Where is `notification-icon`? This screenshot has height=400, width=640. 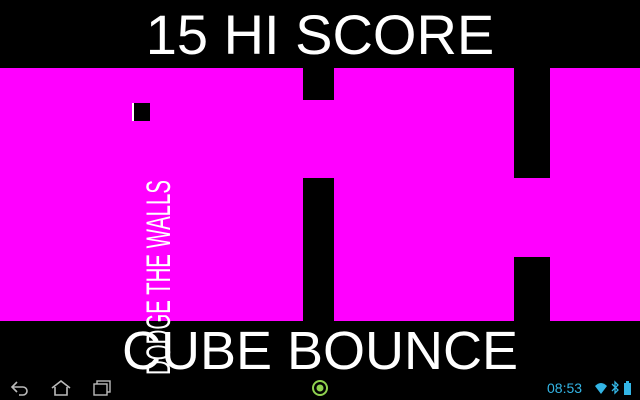
notification-icon is located at coordinates (320, 388).